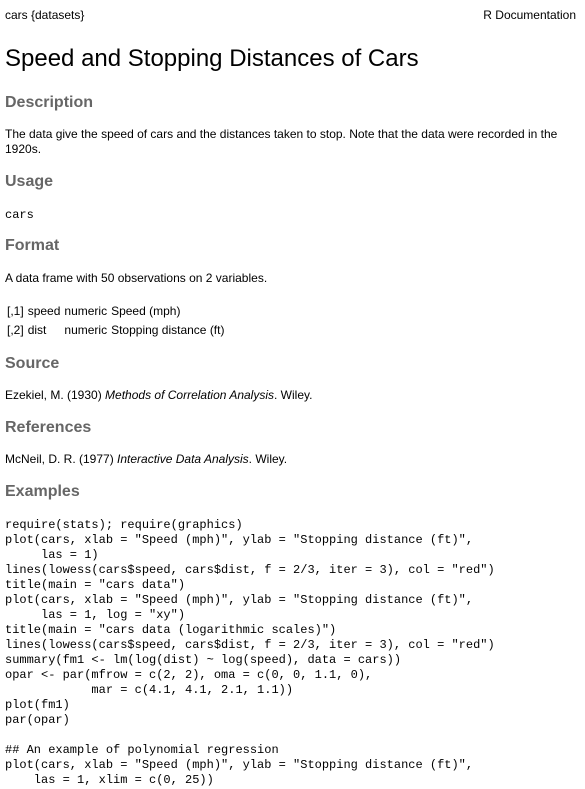 Image resolution: width=585 pixels, height=789 pixels. What do you see at coordinates (15, 310) in the screenshot?
I see `format-row-index: [,1]` at bounding box center [15, 310].